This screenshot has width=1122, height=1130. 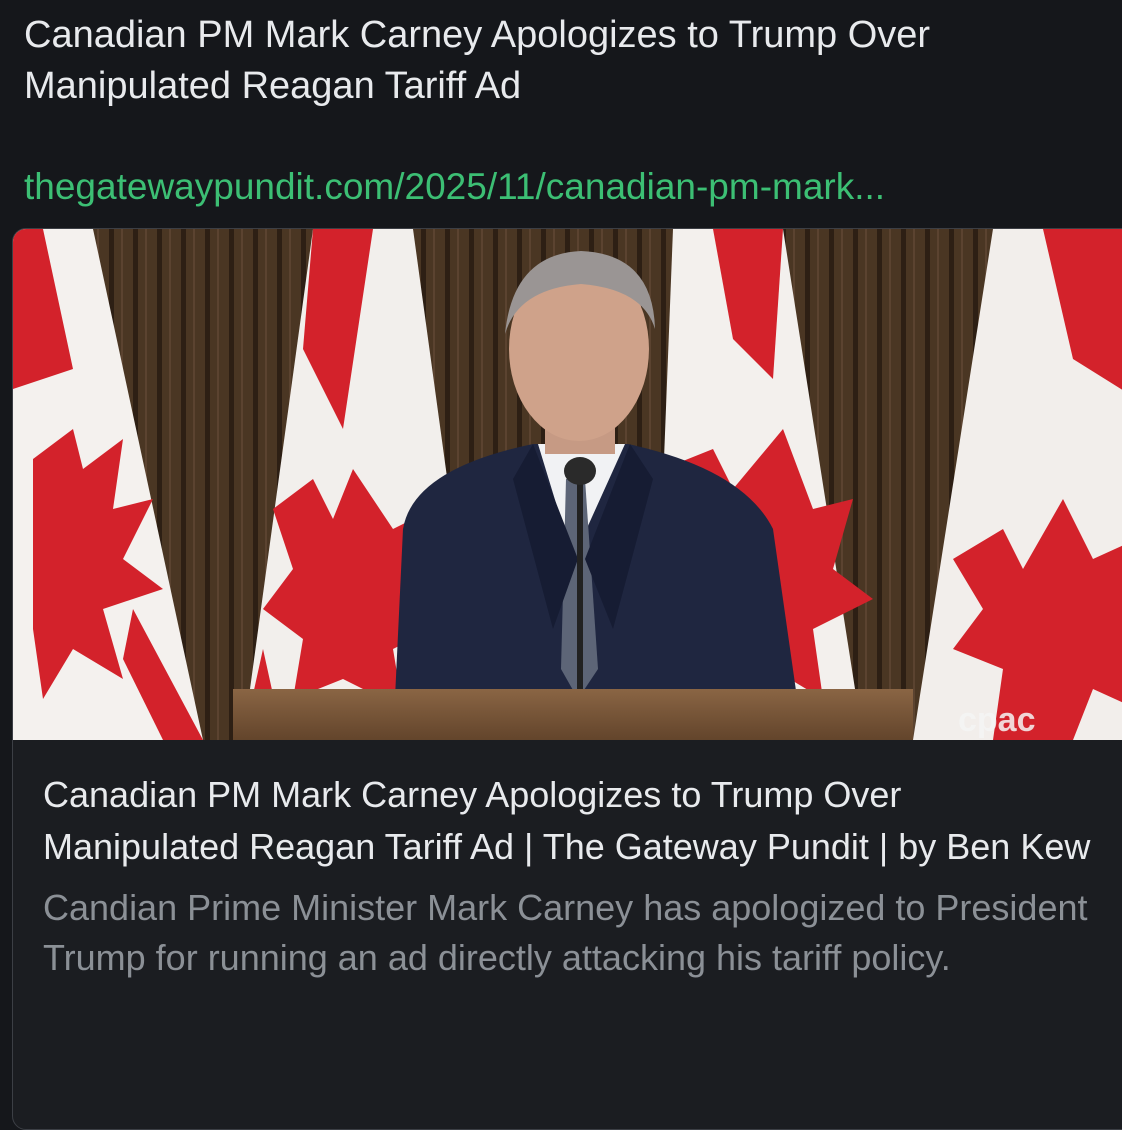 What do you see at coordinates (997, 720) in the screenshot?
I see `cpac-watermark: cpac` at bounding box center [997, 720].